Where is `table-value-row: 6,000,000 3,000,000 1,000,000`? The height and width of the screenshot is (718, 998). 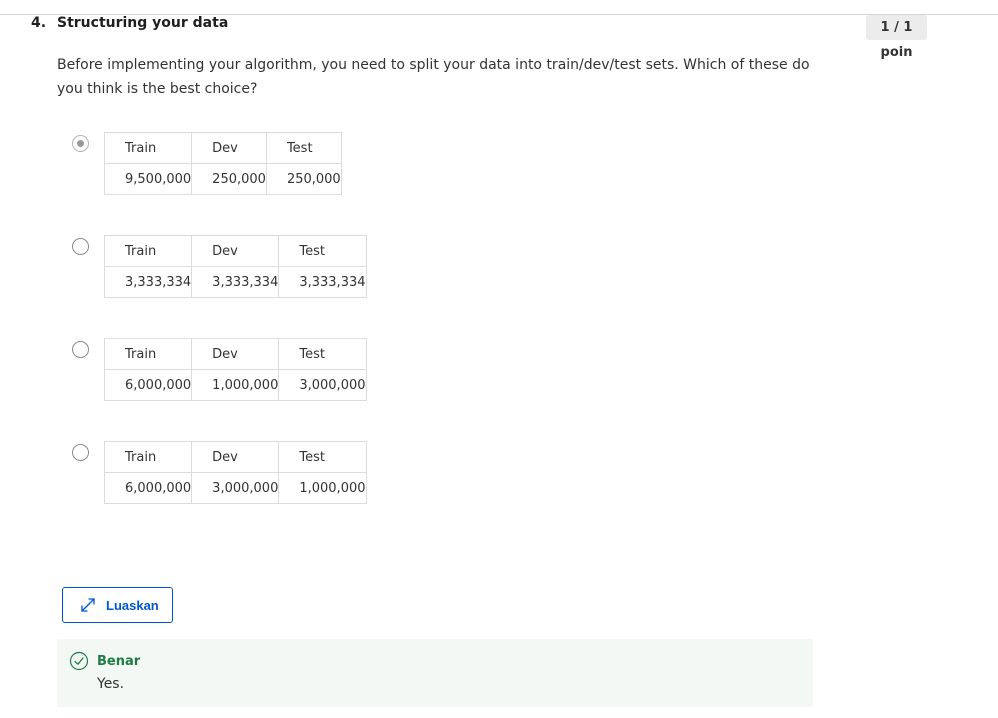
table-value-row: 6,000,000 3,000,000 1,000,000 is located at coordinates (235, 488).